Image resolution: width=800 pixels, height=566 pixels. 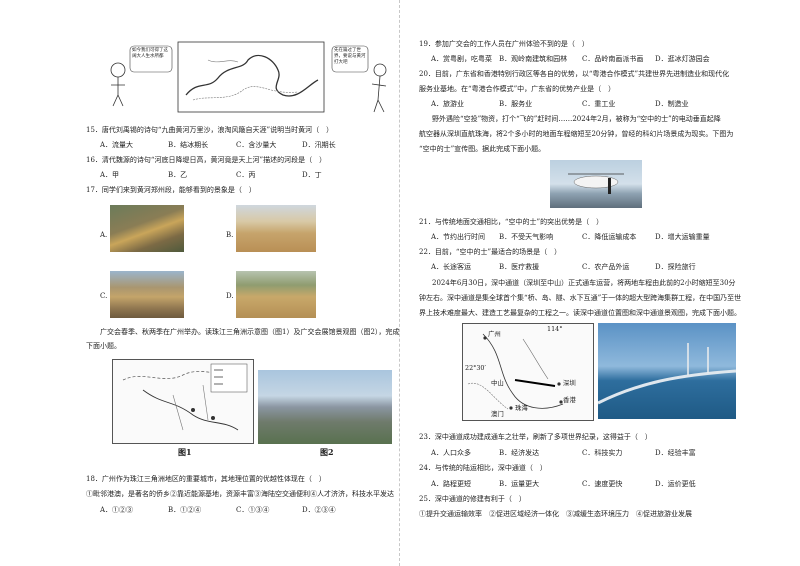 I want to click on q22-option-c: C．农产品外运, so click(x=605, y=267).